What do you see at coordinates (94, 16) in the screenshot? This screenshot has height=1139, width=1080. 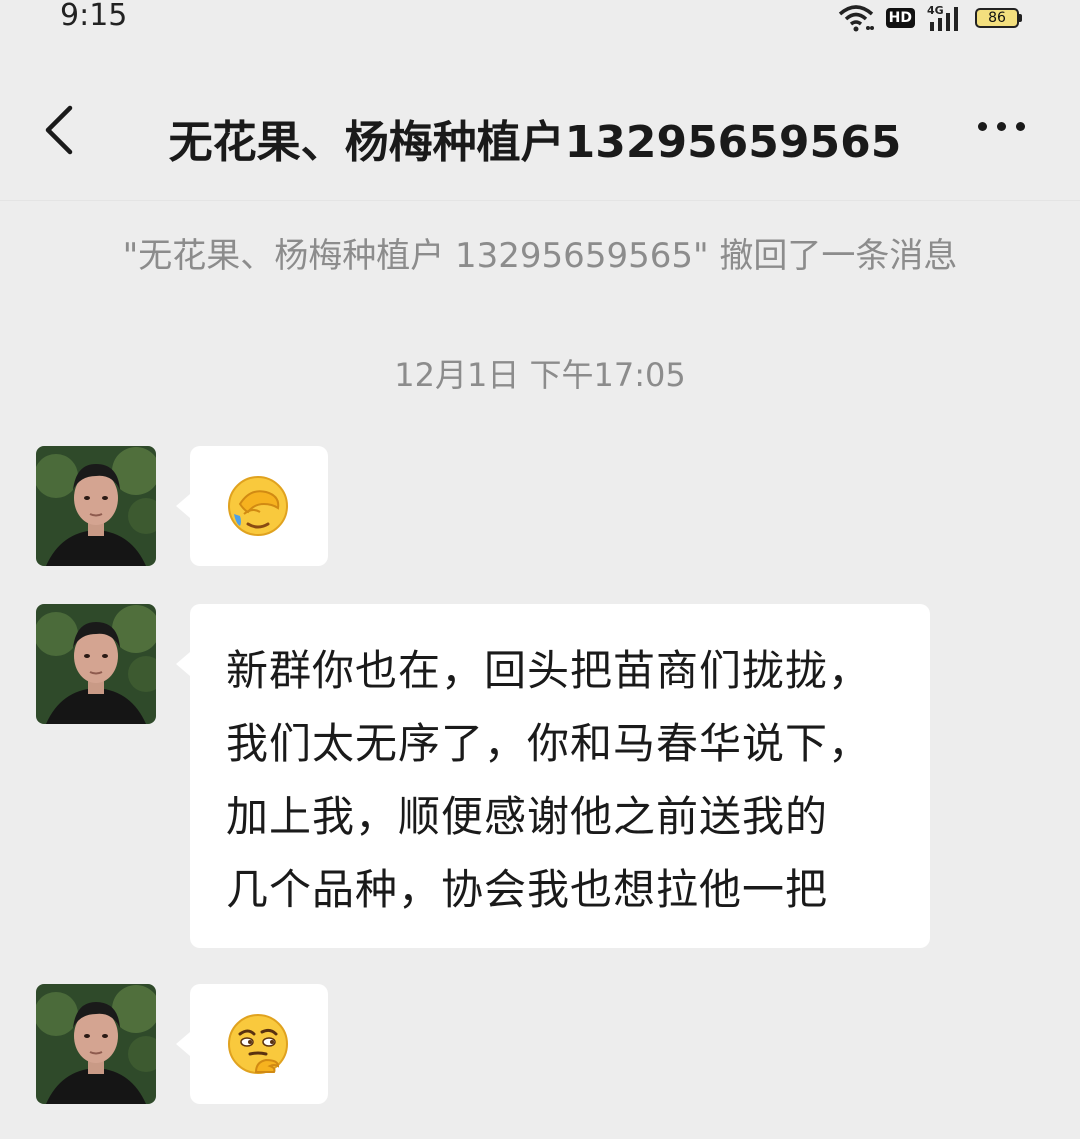 I see `status-time: 9:15` at bounding box center [94, 16].